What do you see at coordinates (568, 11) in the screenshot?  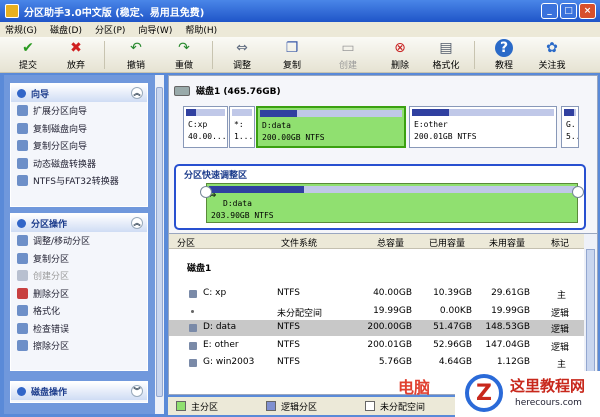 I see `maximize-button: □` at bounding box center [568, 11].